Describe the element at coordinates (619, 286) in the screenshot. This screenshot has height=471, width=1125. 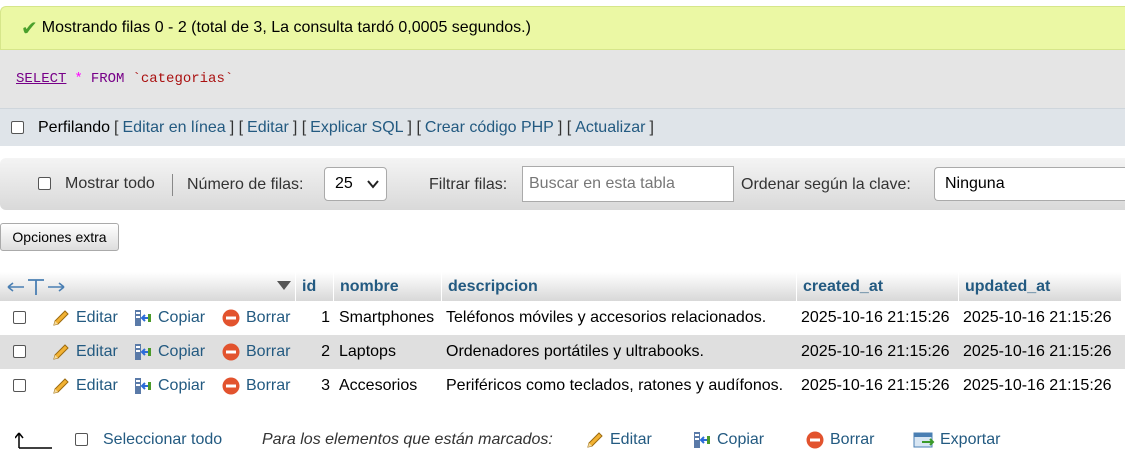
I see `column-header-descripcion: descripcion` at that location.